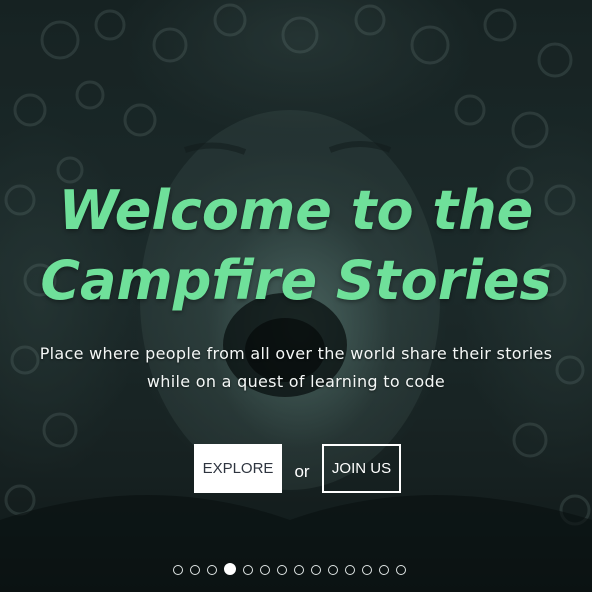 The width and height of the screenshot is (592, 592). Describe the element at coordinates (296, 381) in the screenshot. I see `hero-subtitle-line-2: while on a quest of learning to code` at that location.